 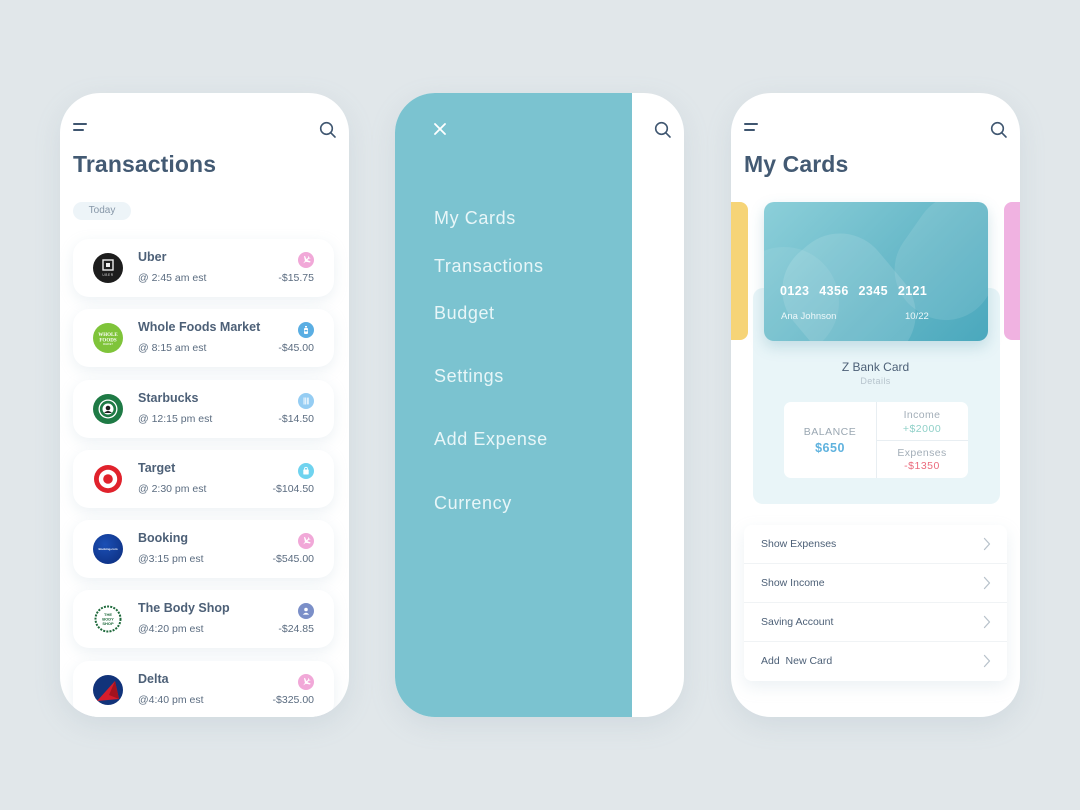 I want to click on booking-logo: Booking.com, so click(x=108, y=549).